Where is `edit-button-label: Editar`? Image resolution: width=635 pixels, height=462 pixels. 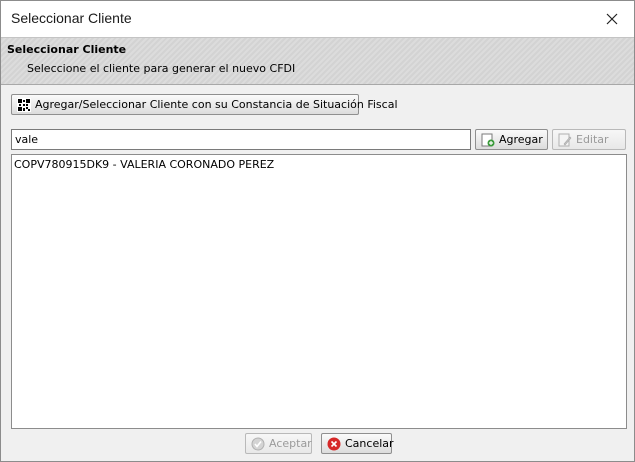 edit-button-label: Editar is located at coordinates (592, 139).